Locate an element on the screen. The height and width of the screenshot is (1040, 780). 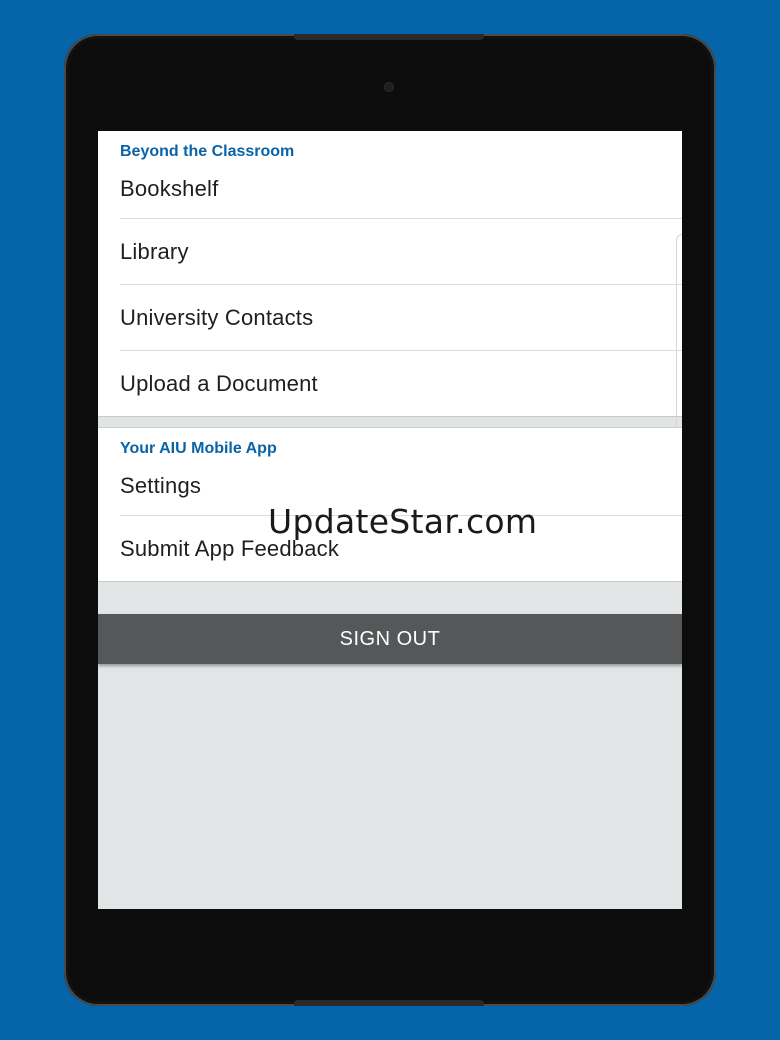
scroll-indicator is located at coordinates (679, 332).